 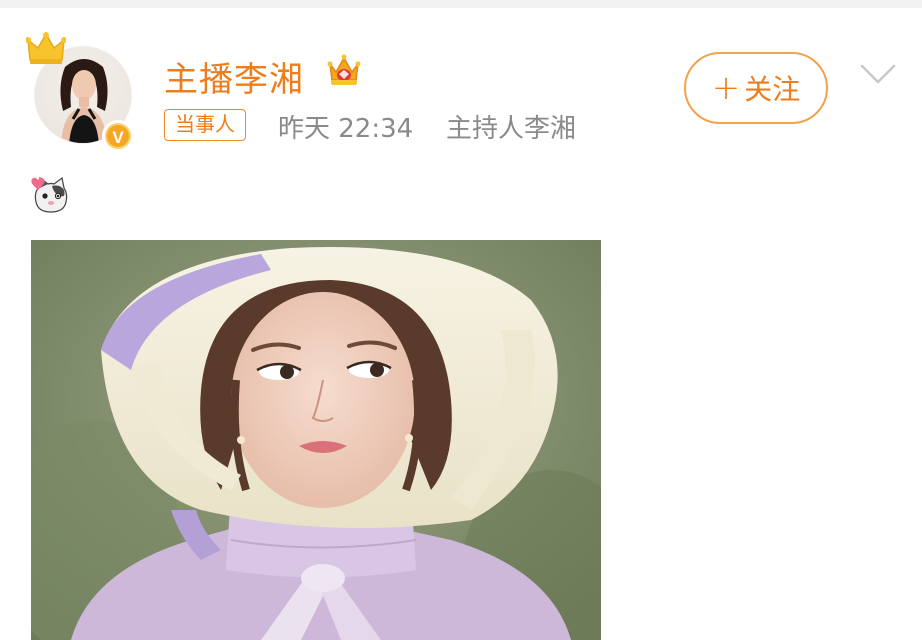 What do you see at coordinates (344, 69) in the screenshot?
I see `vip-crown-icon` at bounding box center [344, 69].